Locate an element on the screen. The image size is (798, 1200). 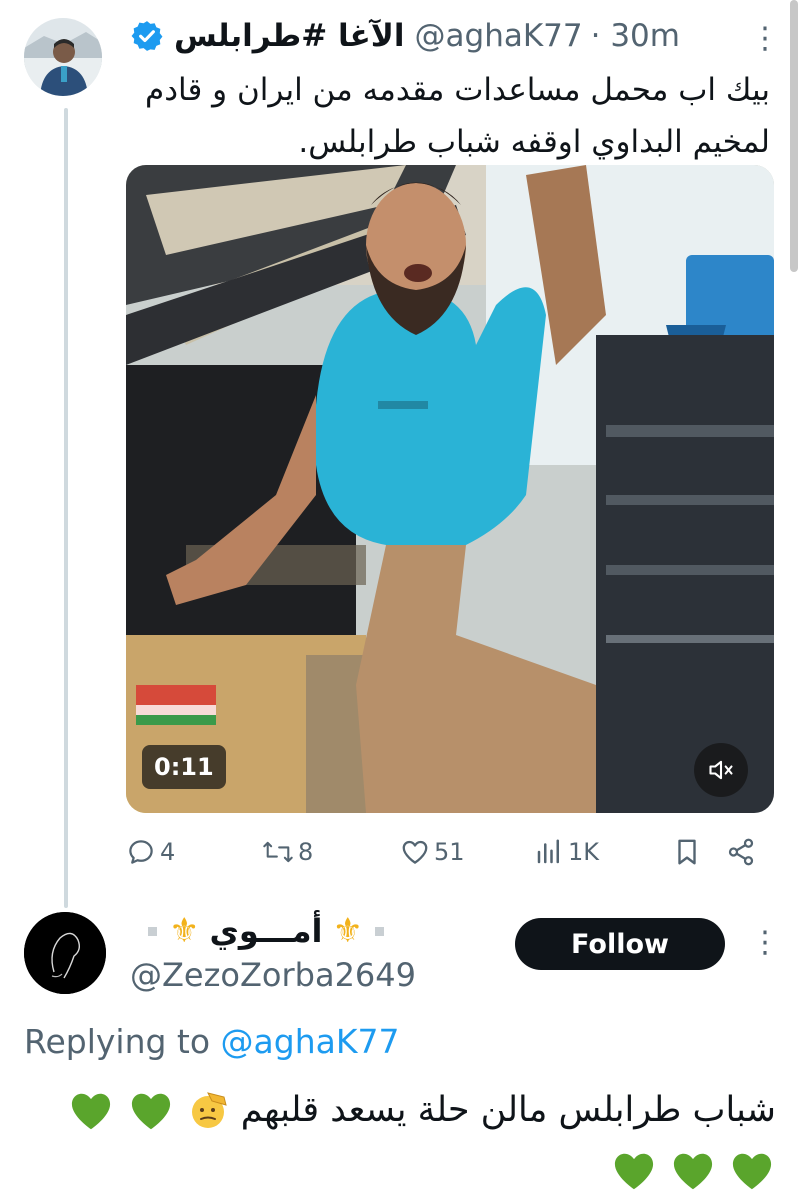
replying-to: Replying to @aghaK77 is located at coordinates (212, 1041).